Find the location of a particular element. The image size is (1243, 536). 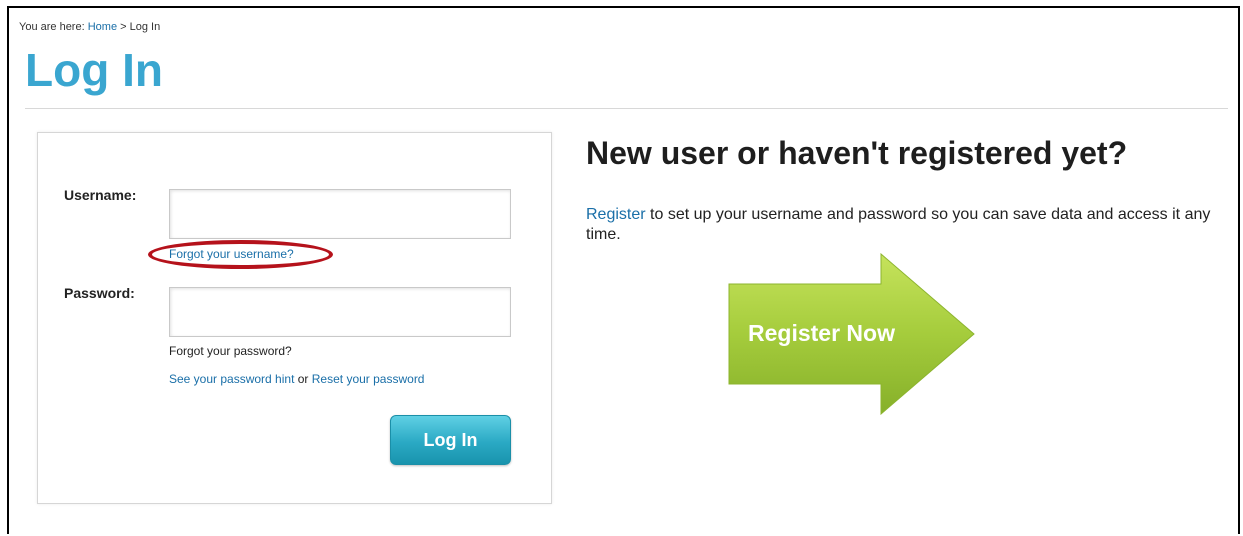

breadcrumb: You are here: Home > Log In is located at coordinates (89, 27).